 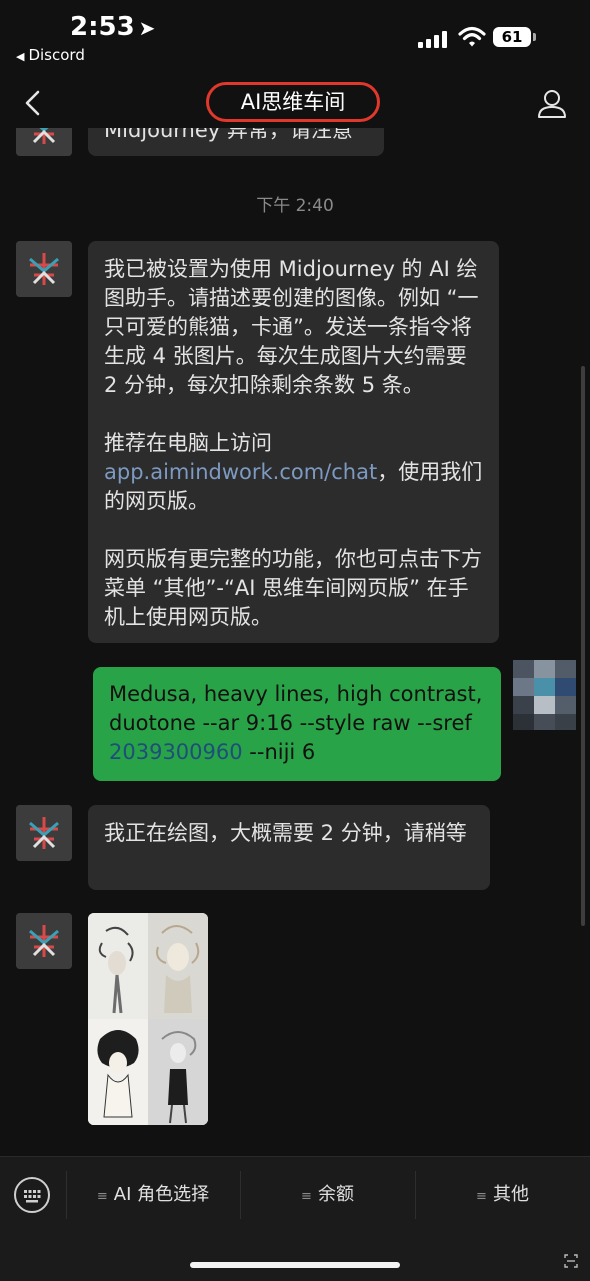 I want to click on cellular-signal-icon, so click(x=433, y=39).